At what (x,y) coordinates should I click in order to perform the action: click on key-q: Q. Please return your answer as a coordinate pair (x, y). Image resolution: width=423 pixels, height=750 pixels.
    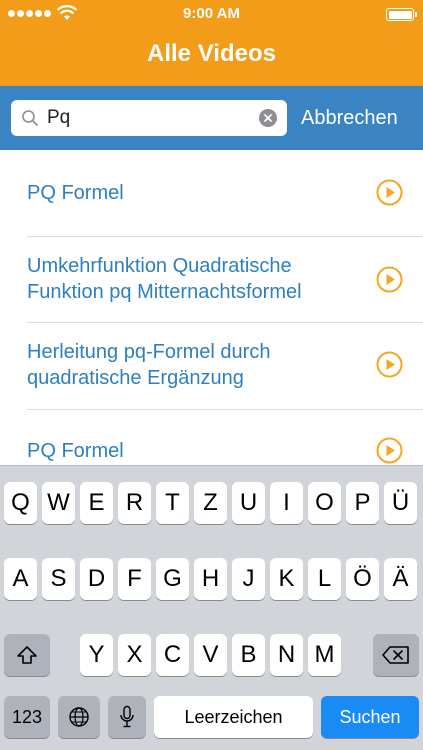
    Looking at the image, I should click on (20, 503).